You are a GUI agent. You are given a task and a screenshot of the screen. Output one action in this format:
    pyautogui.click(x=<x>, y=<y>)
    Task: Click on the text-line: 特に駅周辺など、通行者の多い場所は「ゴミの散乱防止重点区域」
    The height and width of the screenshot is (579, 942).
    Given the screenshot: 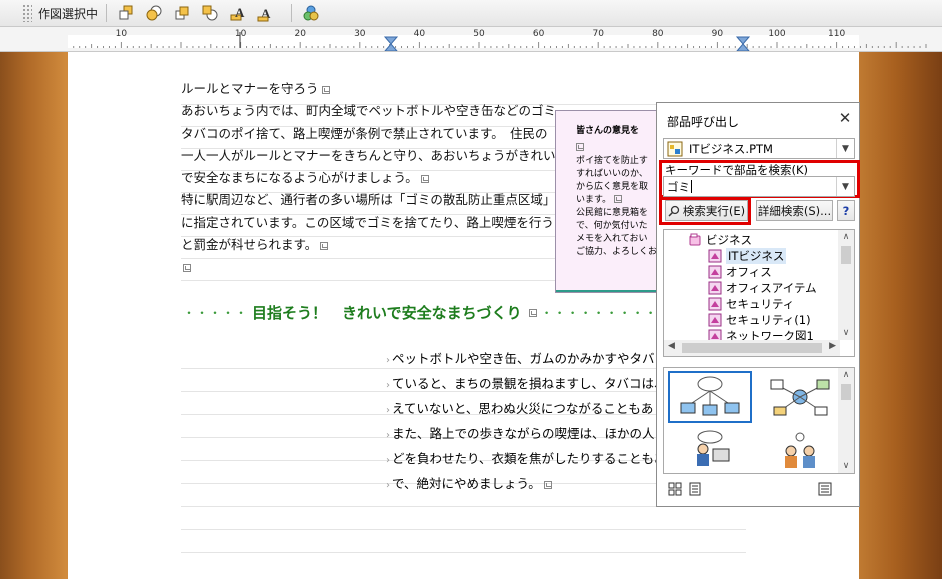 What is the action you would take?
    pyautogui.click(x=368, y=200)
    